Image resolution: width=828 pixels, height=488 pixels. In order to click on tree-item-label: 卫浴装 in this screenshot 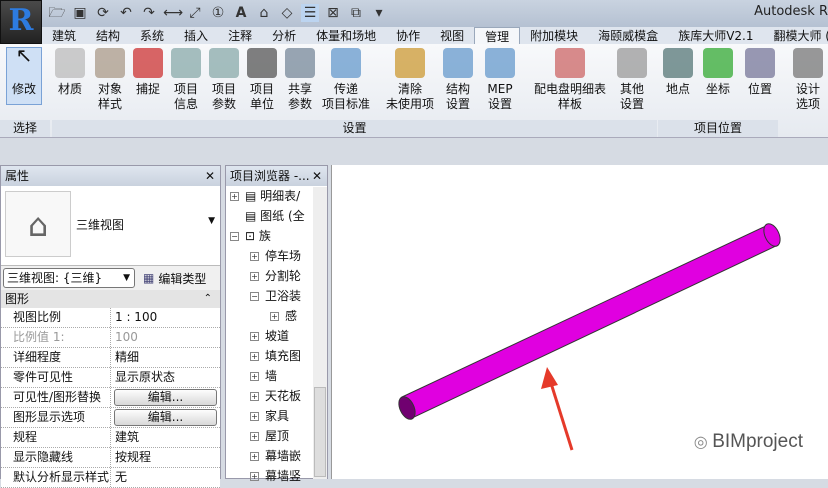, I will do `click(283, 296)`.